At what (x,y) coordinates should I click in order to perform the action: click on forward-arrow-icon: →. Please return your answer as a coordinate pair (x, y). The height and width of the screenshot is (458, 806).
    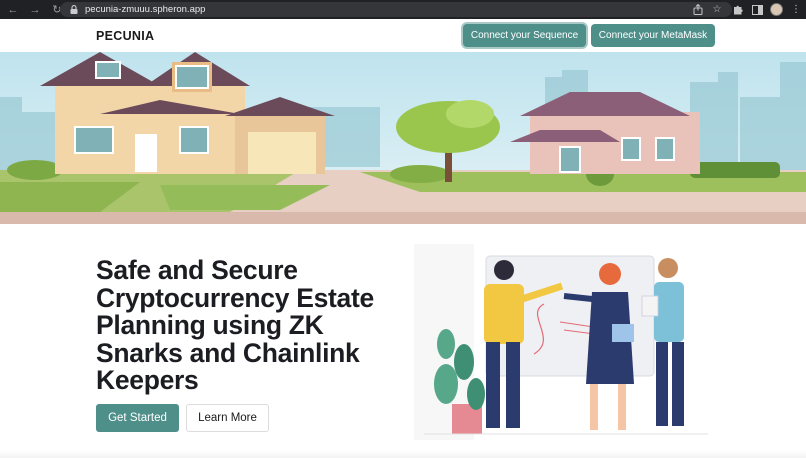
    Looking at the image, I should click on (35, 10).